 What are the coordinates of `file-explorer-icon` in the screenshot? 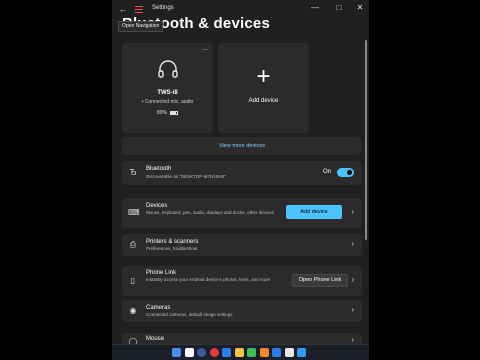 It's located at (239, 352).